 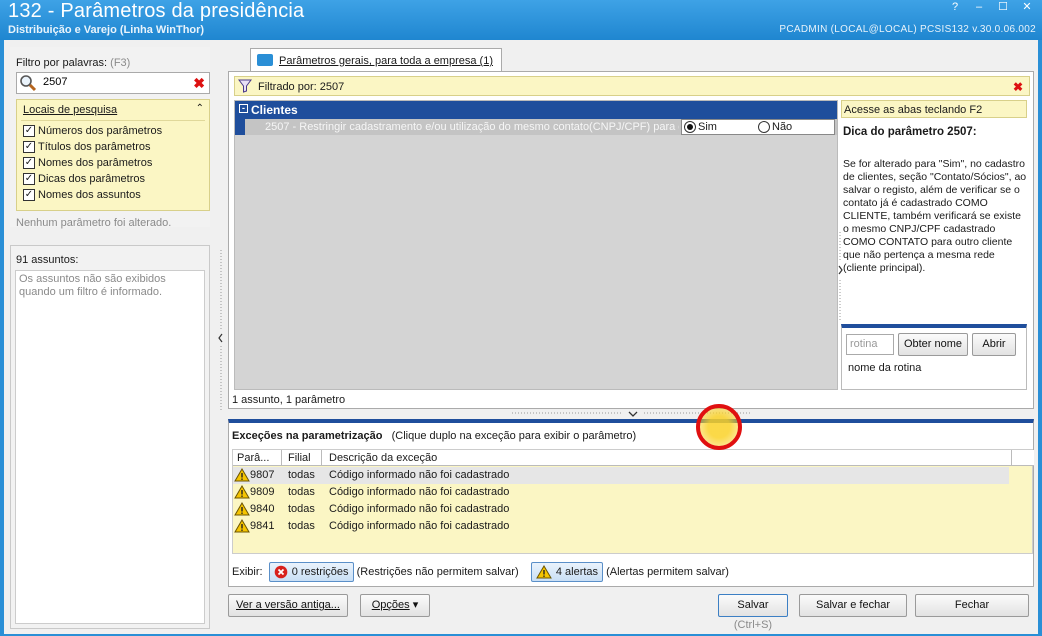 I want to click on results-count: 1 assunto, 1 parâmetro, so click(x=289, y=400).